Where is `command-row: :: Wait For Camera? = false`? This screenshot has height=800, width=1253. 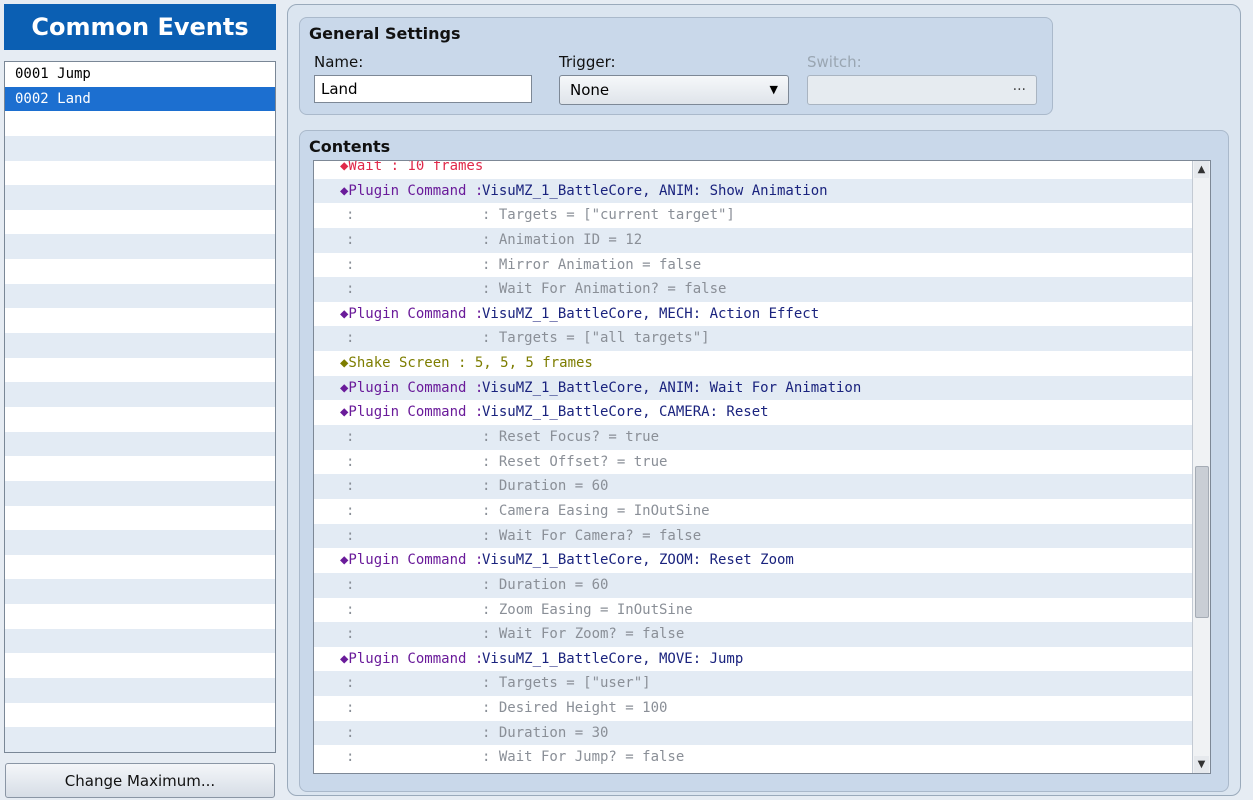
command-row: :: Wait For Camera? = false is located at coordinates (759, 536).